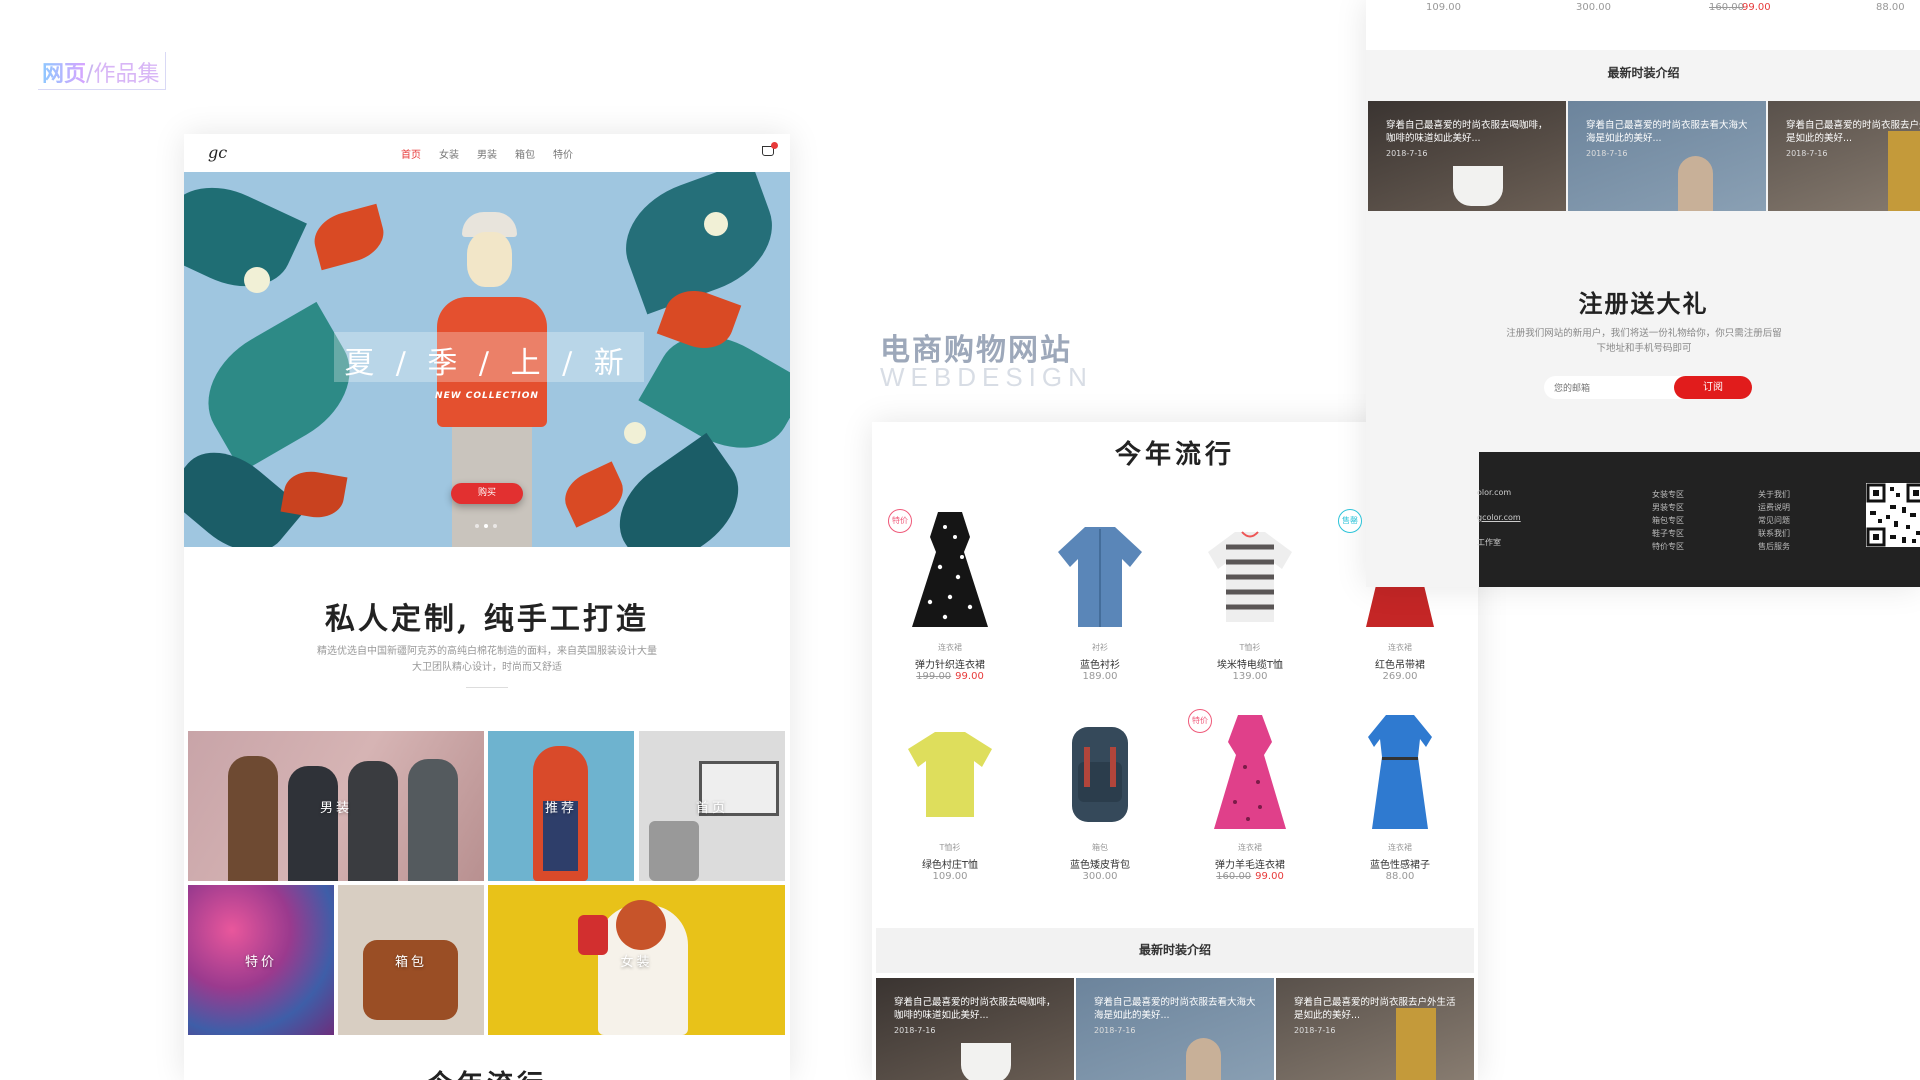 This screenshot has width=1920, height=1080. Describe the element at coordinates (1668, 507) in the screenshot. I see `footer-link: 男装专区` at that location.